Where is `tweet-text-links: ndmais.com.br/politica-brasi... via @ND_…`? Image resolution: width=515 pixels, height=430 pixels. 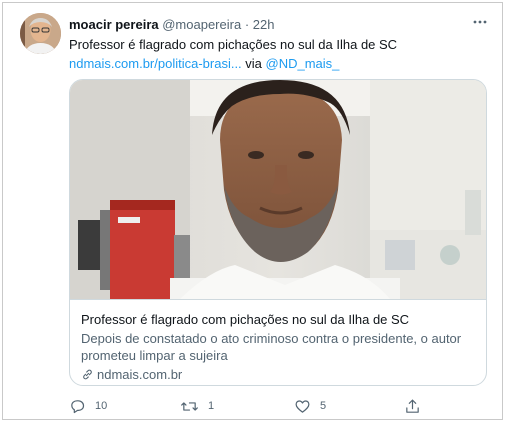
tweet-text-links: ndmais.com.br/politica-brasi... via @ND_… is located at coordinates (204, 63).